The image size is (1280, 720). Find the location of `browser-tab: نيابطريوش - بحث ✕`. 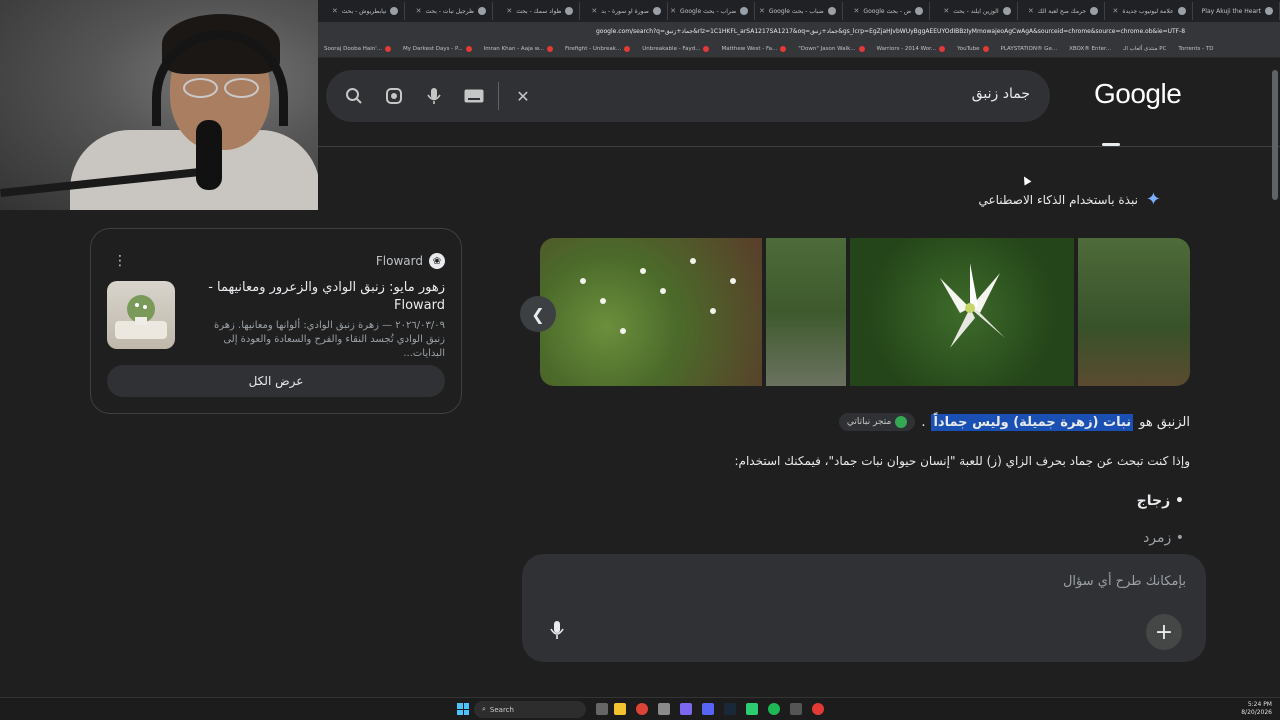

browser-tab: نيابطريوش - بحث ✕ is located at coordinates (362, 11).